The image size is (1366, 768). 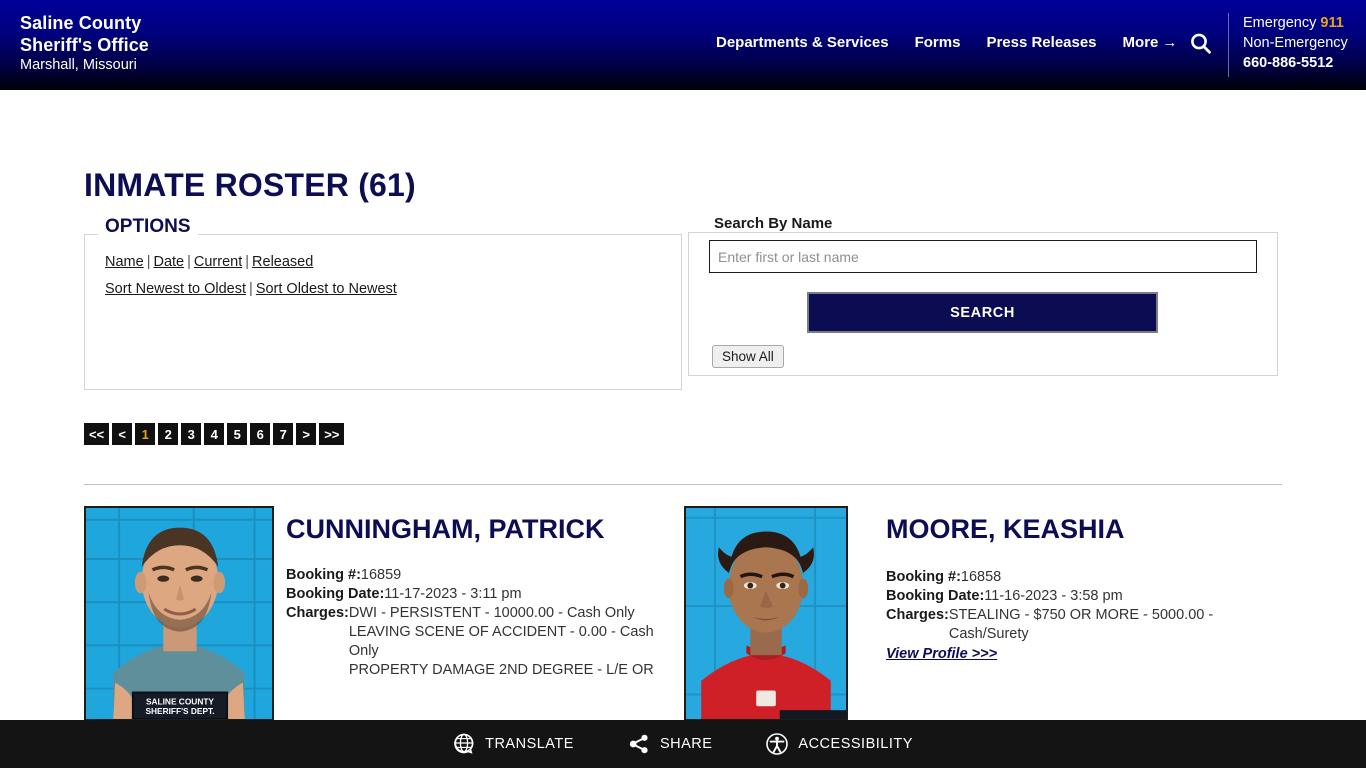 I want to click on charge-item: PROPERTY DAMAGE 2ND DEGREE - L/E OR, so click(x=501, y=669).